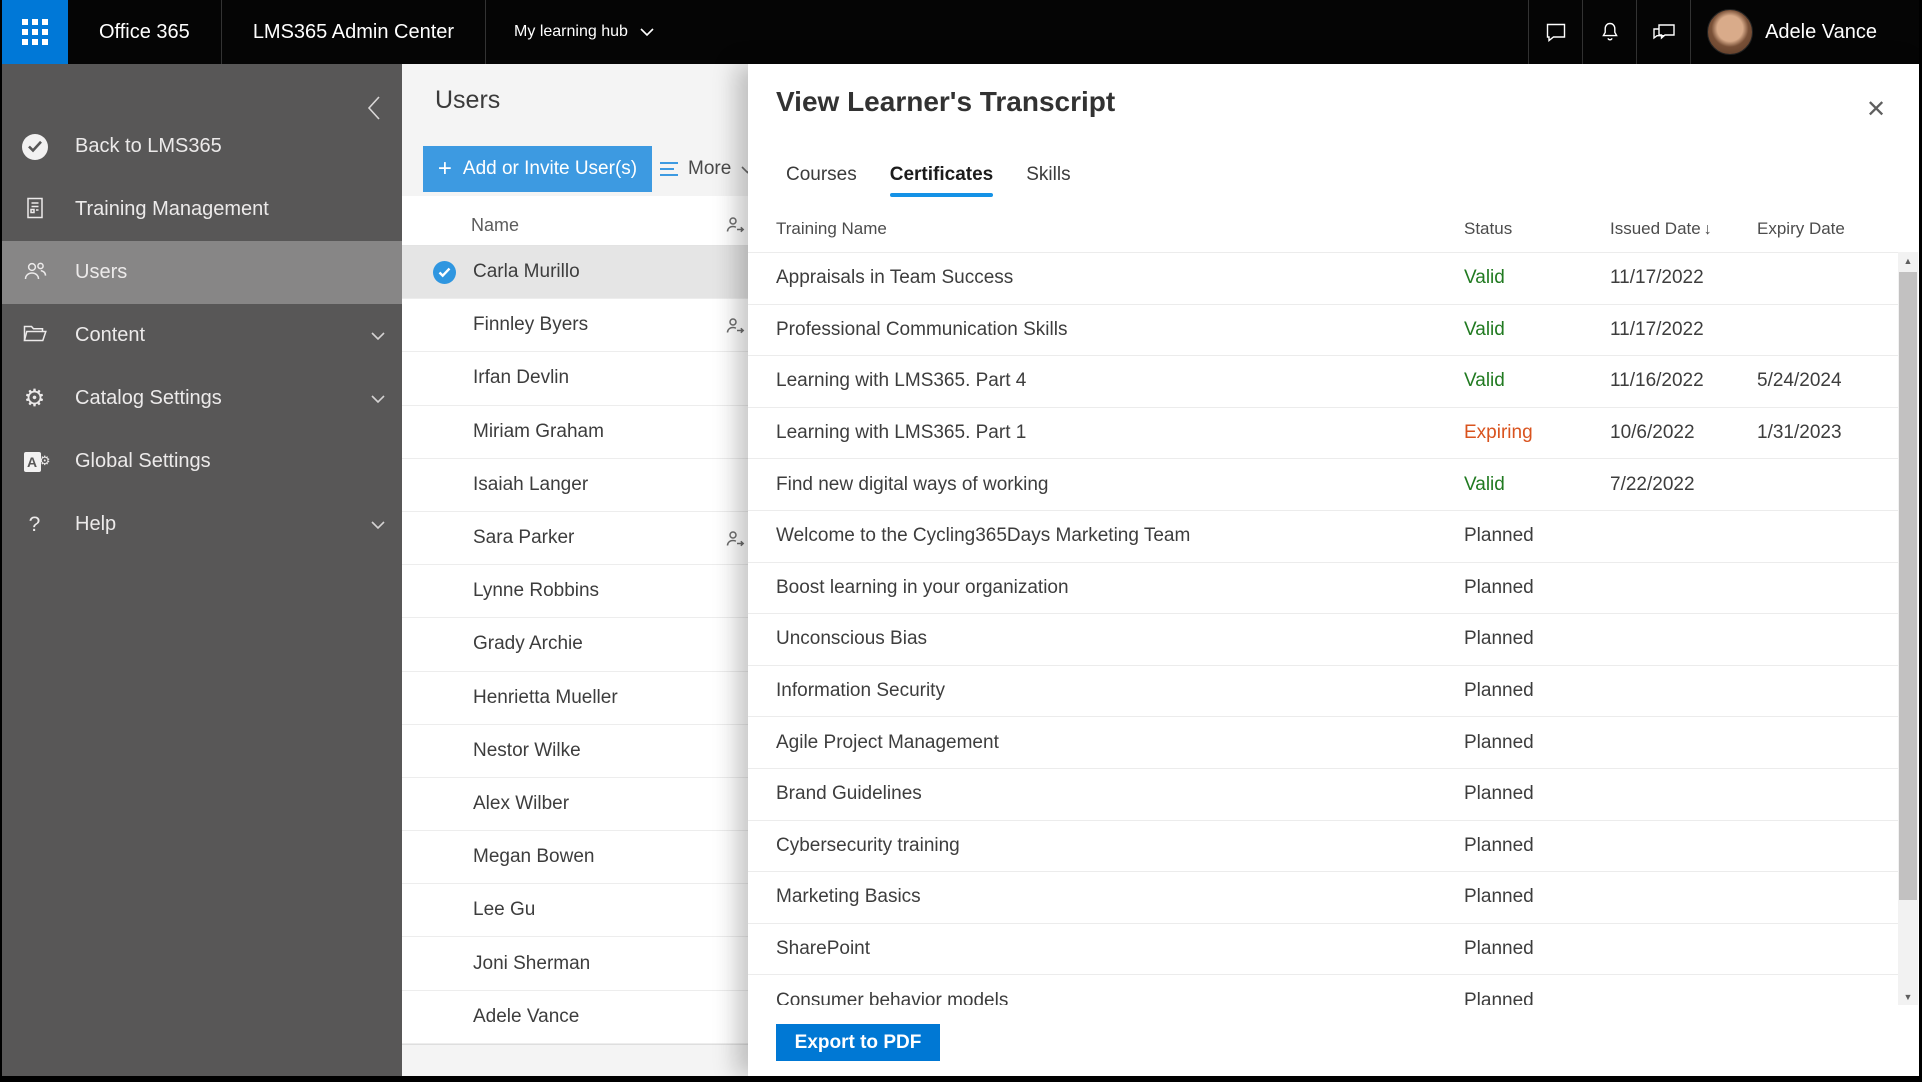 The height and width of the screenshot is (1082, 1922). I want to click on tab: Skills, so click(1048, 180).